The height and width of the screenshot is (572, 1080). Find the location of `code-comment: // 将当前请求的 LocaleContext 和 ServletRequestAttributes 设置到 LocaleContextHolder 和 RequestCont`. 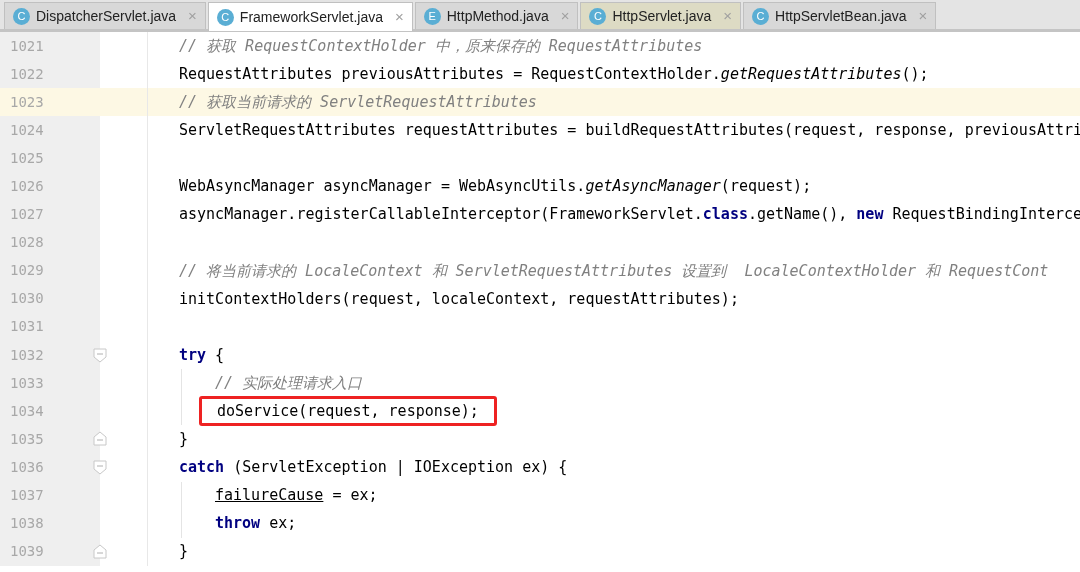

code-comment: // 将当前请求的 LocaleContext 和 ServletRequestAttributes 设置到 LocaleContextHolder 和 RequestCont is located at coordinates (614, 271).